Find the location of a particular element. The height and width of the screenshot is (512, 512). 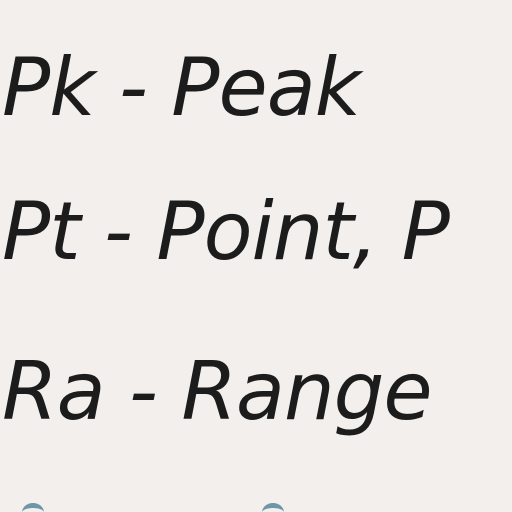

abbreviation-peak: Pk - Peak is located at coordinates (181, 87).